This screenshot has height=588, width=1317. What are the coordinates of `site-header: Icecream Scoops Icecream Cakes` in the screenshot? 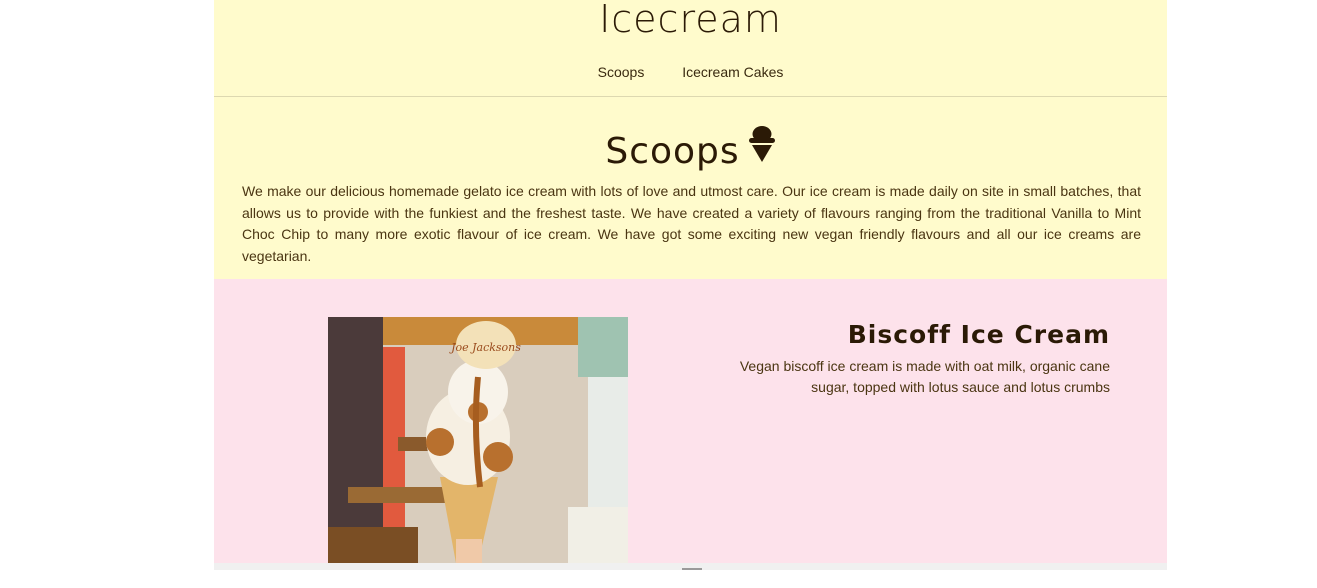 It's located at (690, 48).